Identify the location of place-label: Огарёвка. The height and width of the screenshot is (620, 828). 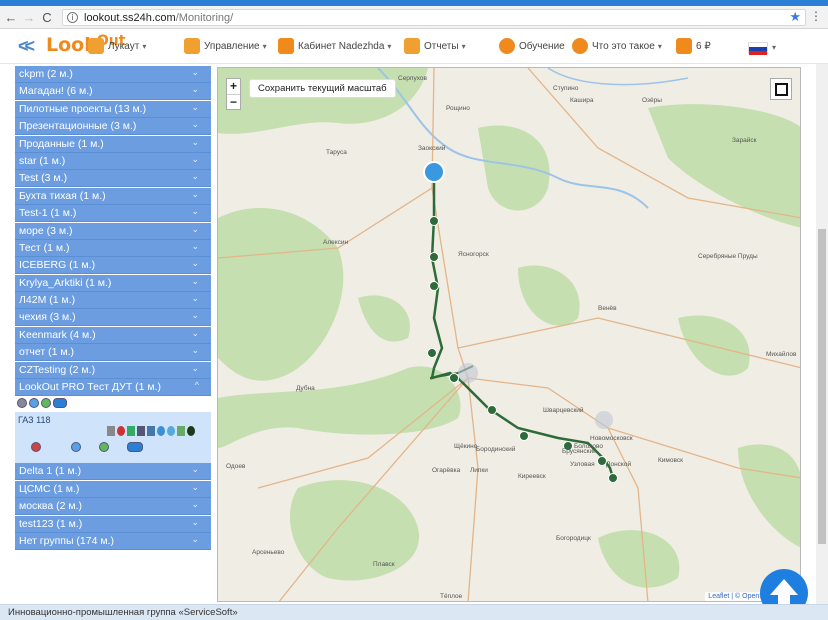
(446, 470).